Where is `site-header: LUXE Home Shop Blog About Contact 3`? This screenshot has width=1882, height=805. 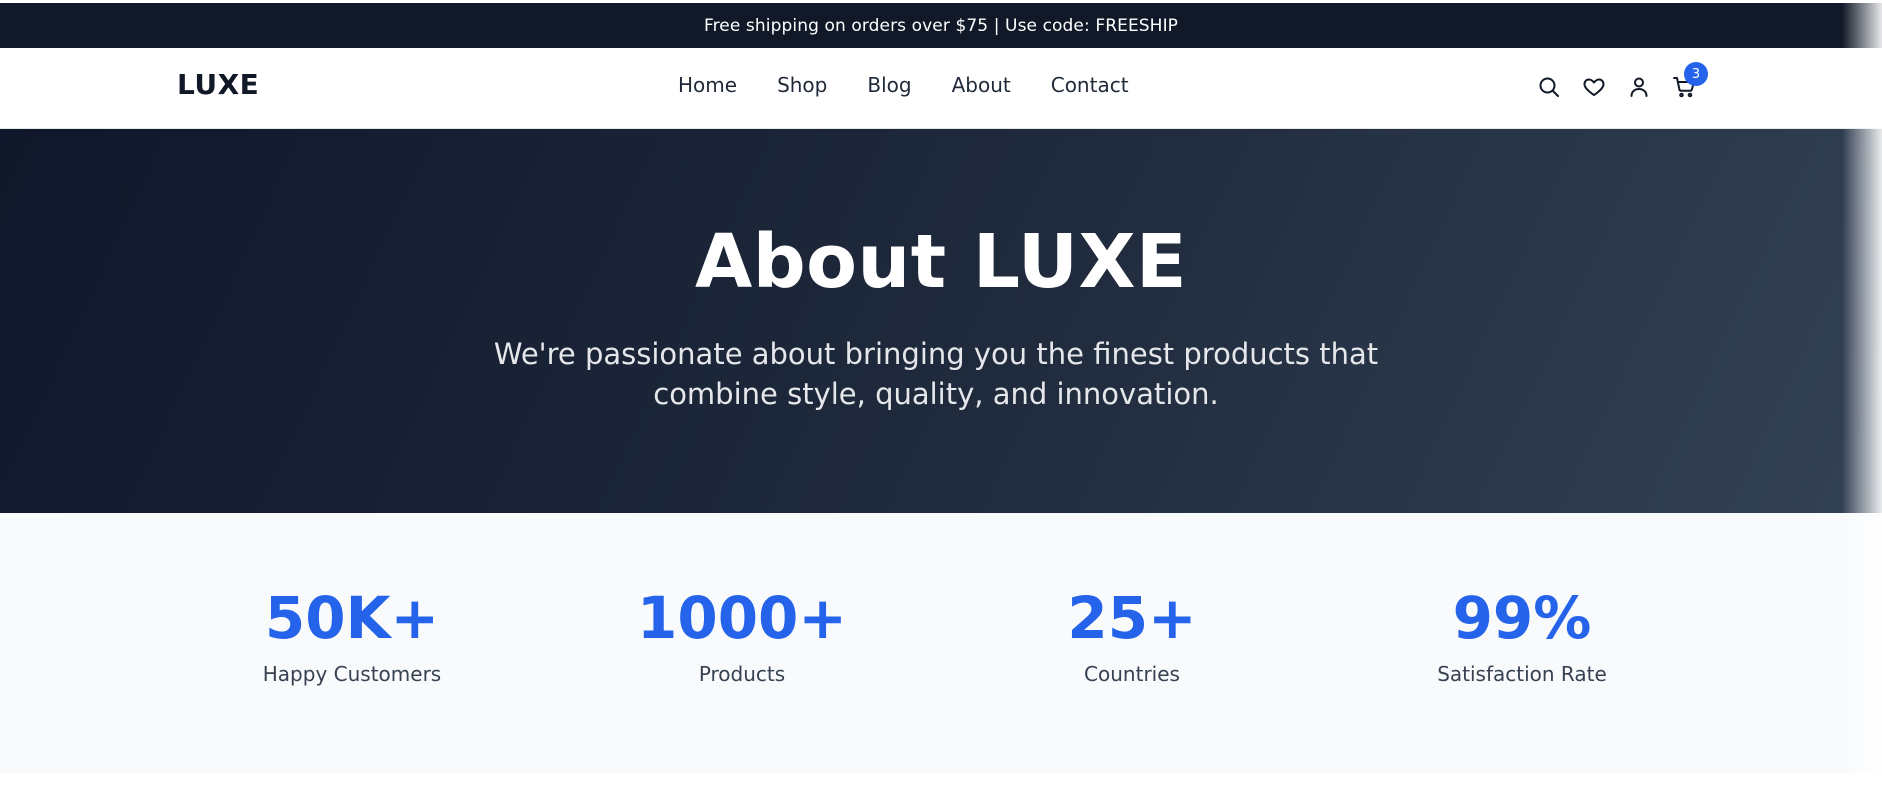
site-header: LUXE Home Shop Blog About Contact 3 is located at coordinates (941, 88).